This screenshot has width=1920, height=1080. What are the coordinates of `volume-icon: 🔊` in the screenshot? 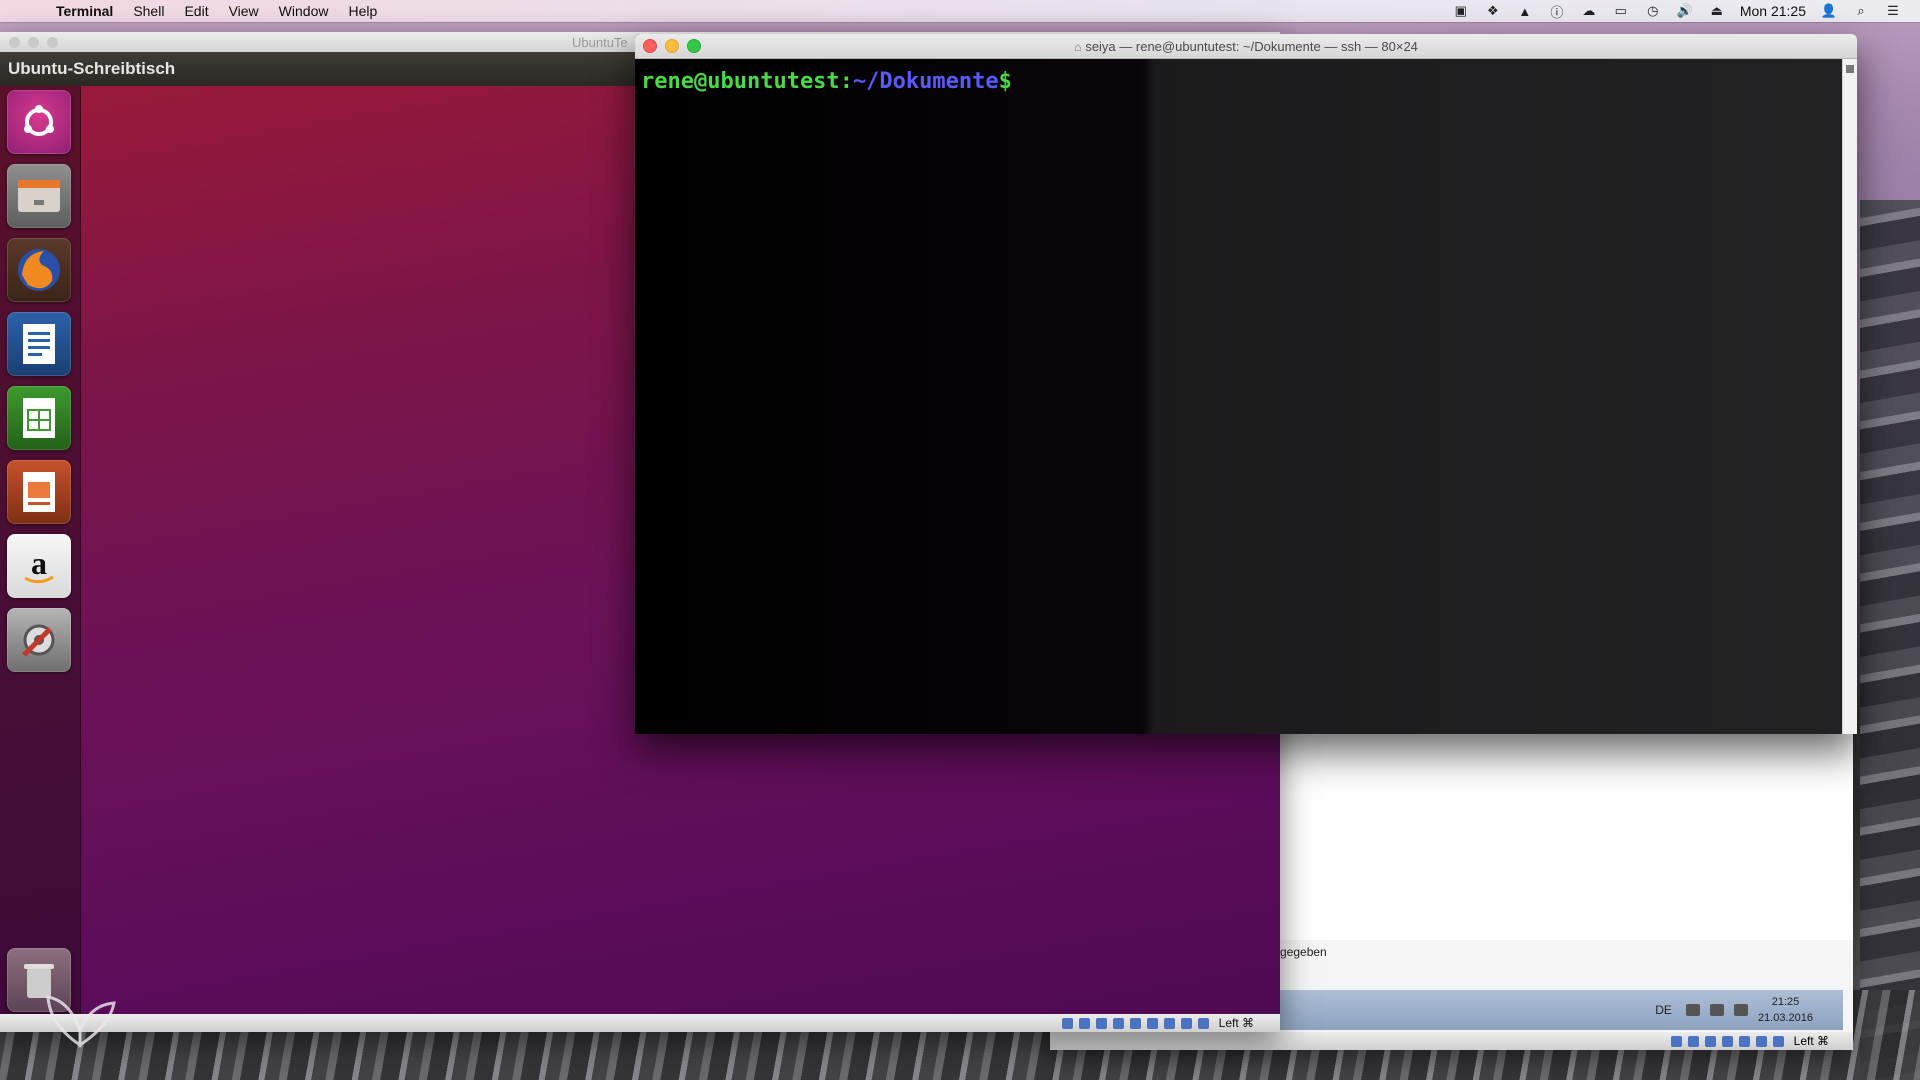 It's located at (1685, 10).